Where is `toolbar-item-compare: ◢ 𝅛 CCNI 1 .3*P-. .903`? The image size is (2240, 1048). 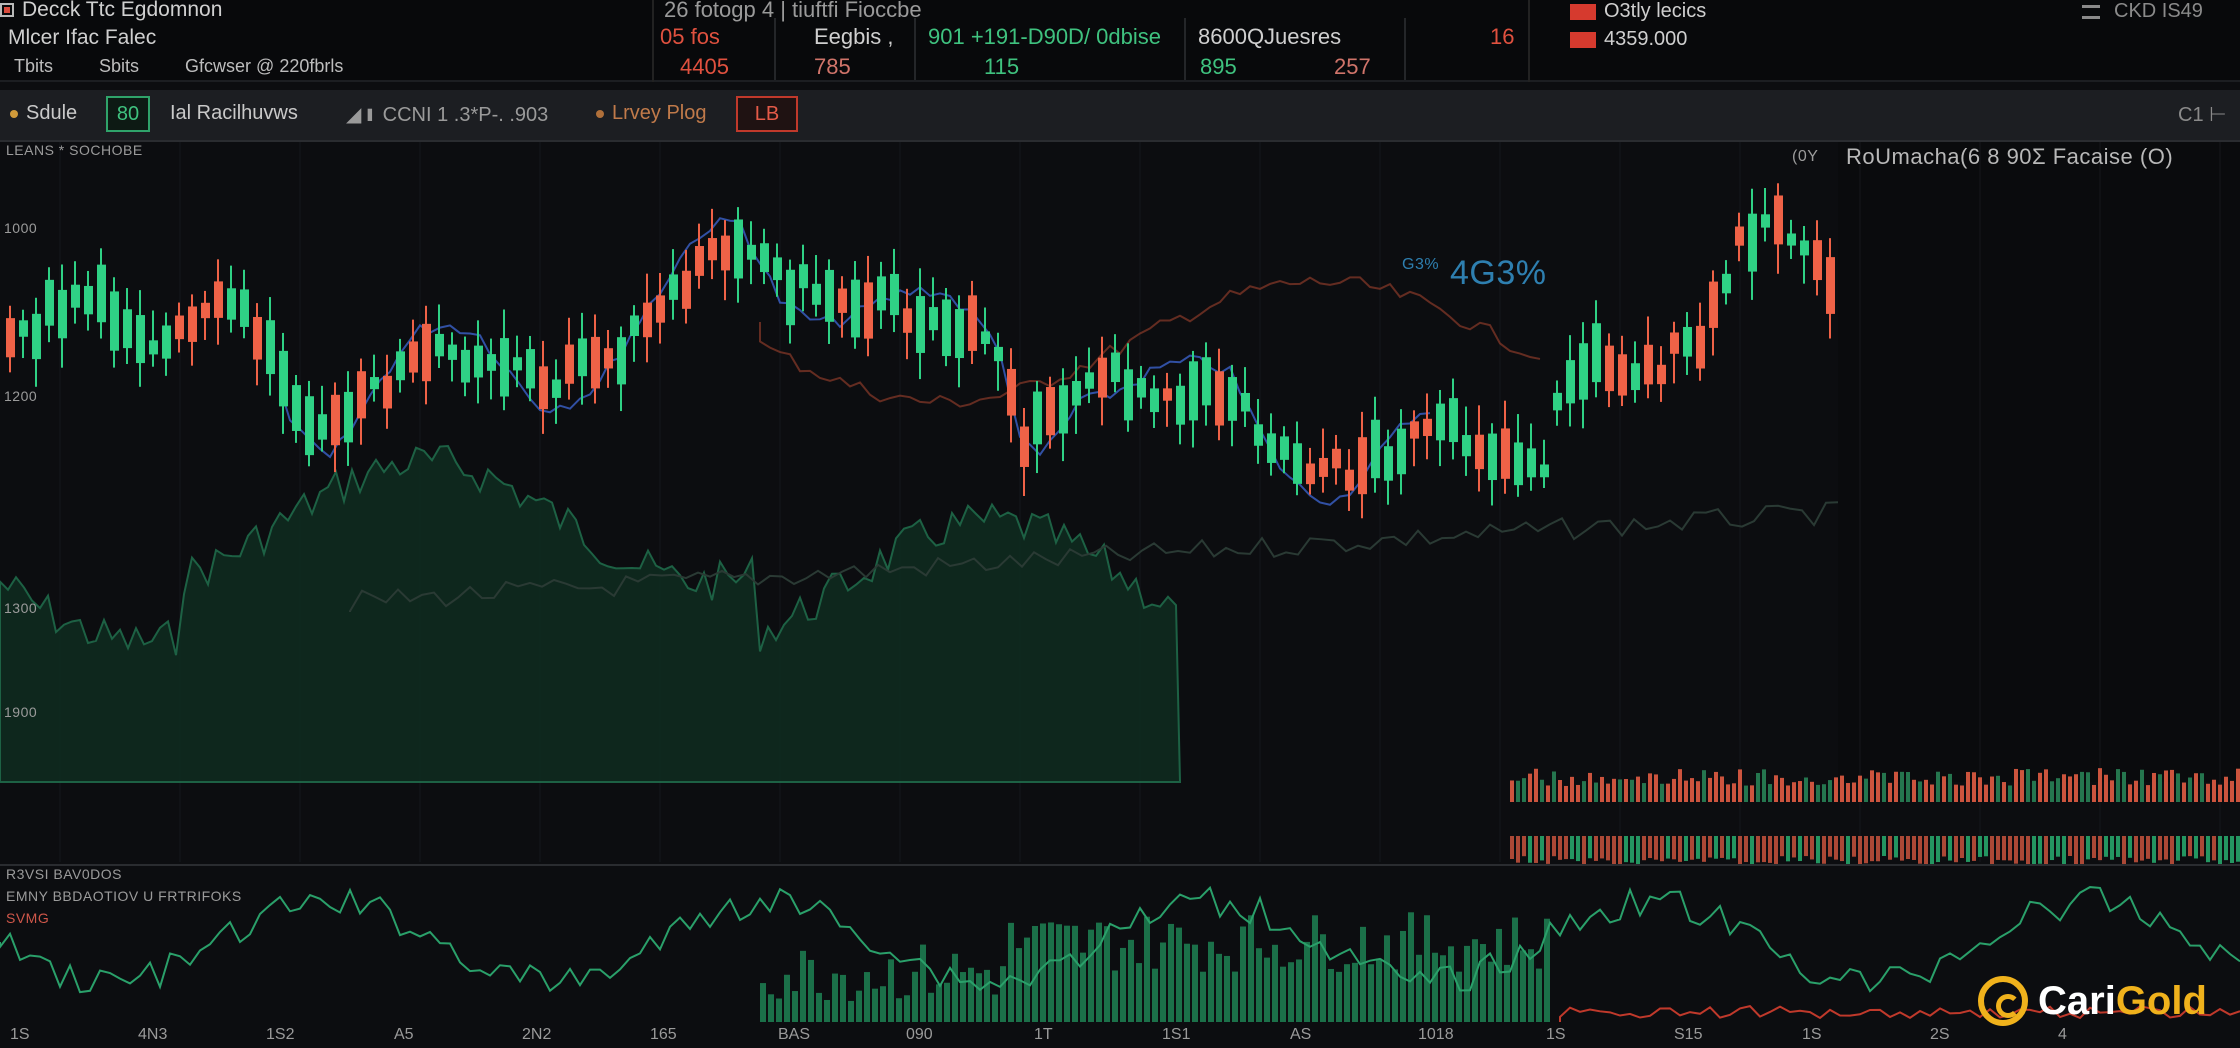 toolbar-item-compare: ◢ 𝅛 CCNI 1 .3*P-. .903 is located at coordinates (447, 114).